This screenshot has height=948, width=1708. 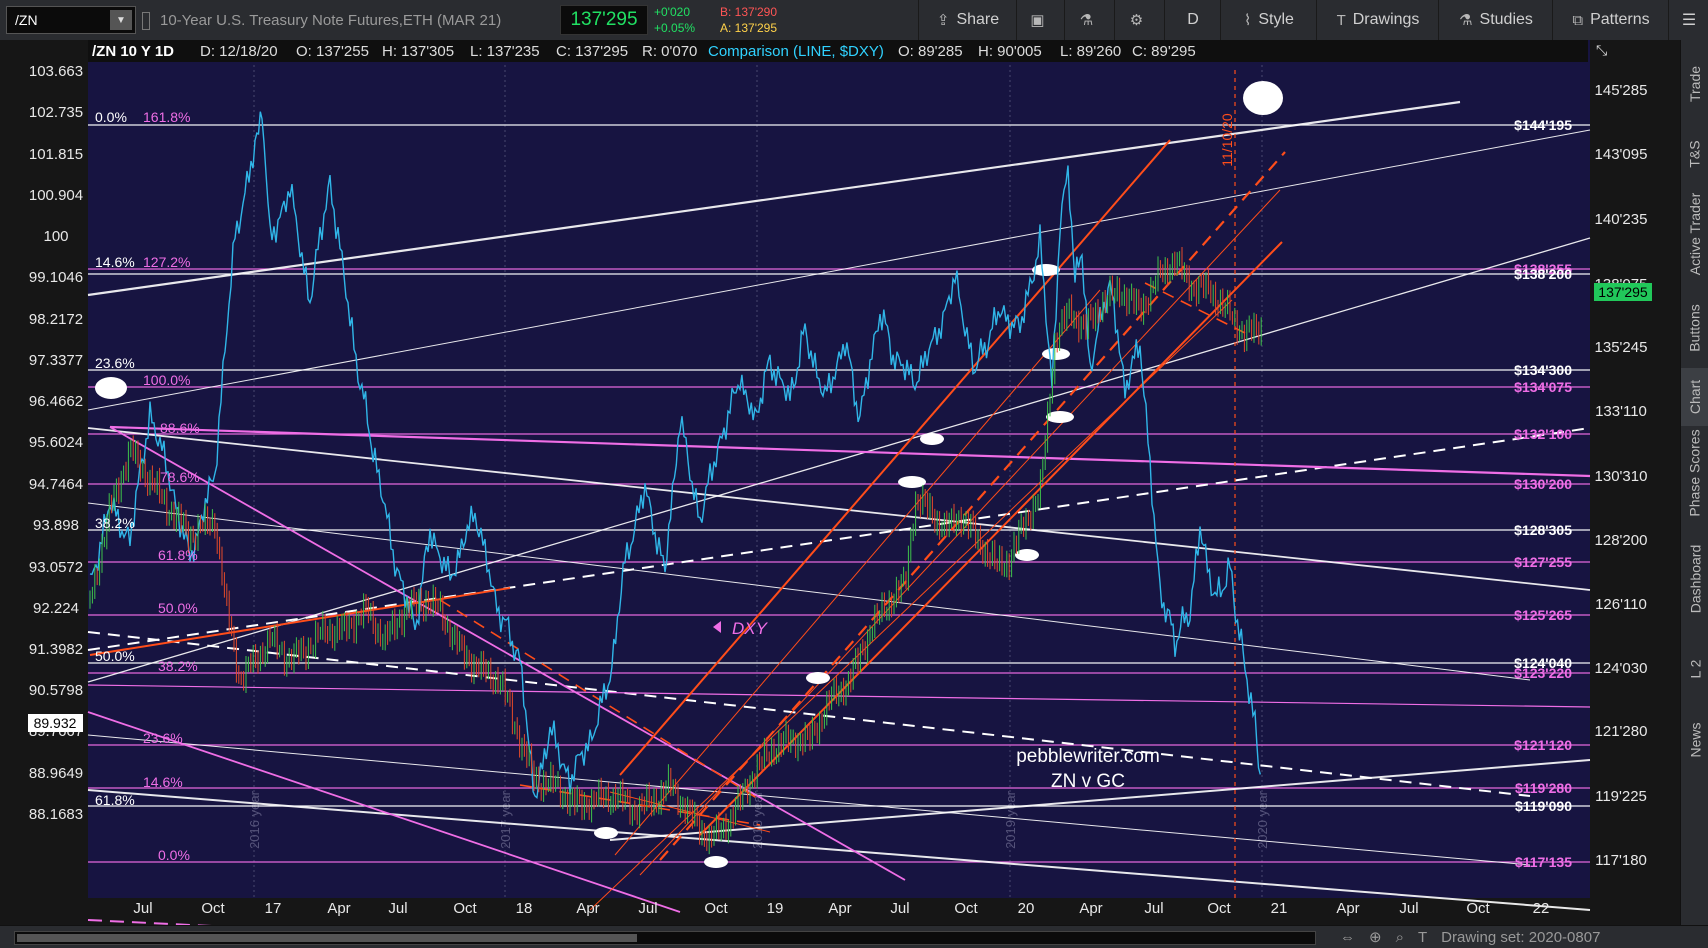 I want to click on header-field: H: 137'305, so click(x=418, y=51).